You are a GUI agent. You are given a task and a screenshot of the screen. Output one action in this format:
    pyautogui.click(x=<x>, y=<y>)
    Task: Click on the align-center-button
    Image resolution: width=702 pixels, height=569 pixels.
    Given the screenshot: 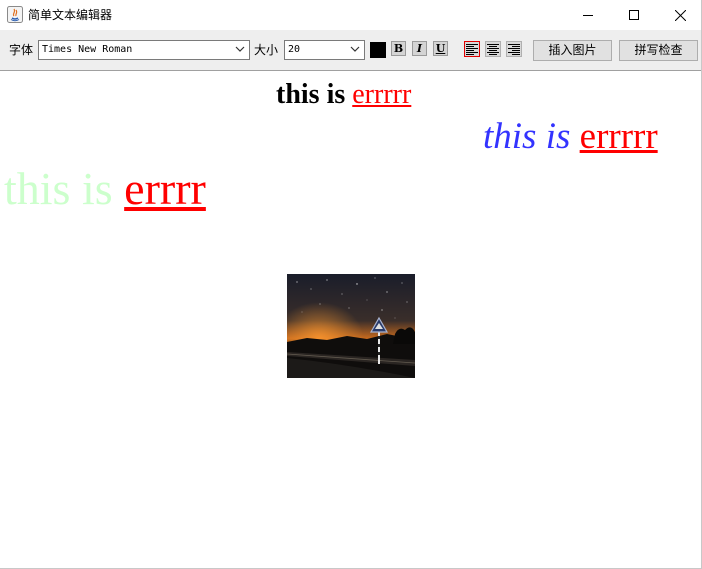 What is the action you would take?
    pyautogui.click(x=493, y=49)
    